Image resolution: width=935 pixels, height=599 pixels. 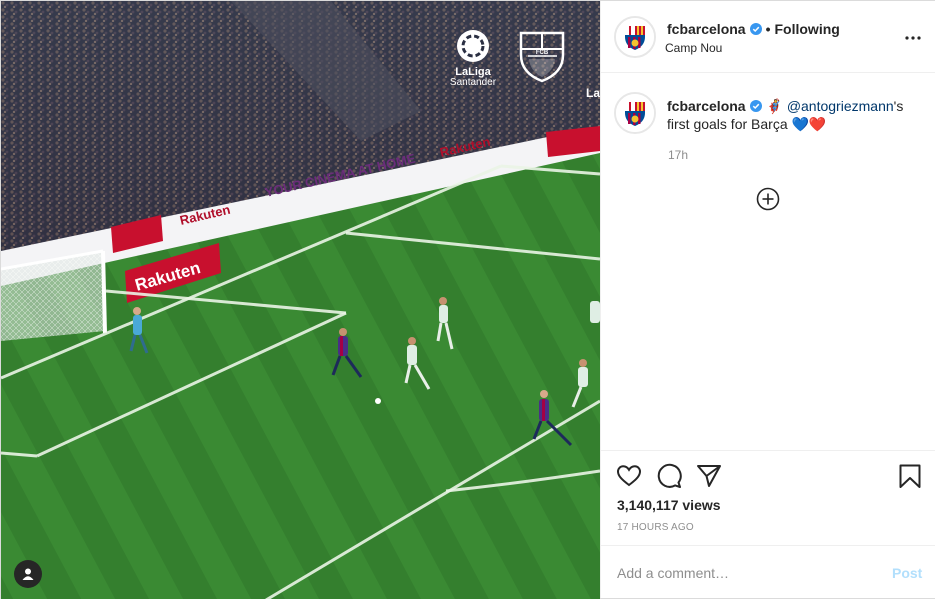 What do you see at coordinates (747, 573) in the screenshot?
I see `comment-input` at bounding box center [747, 573].